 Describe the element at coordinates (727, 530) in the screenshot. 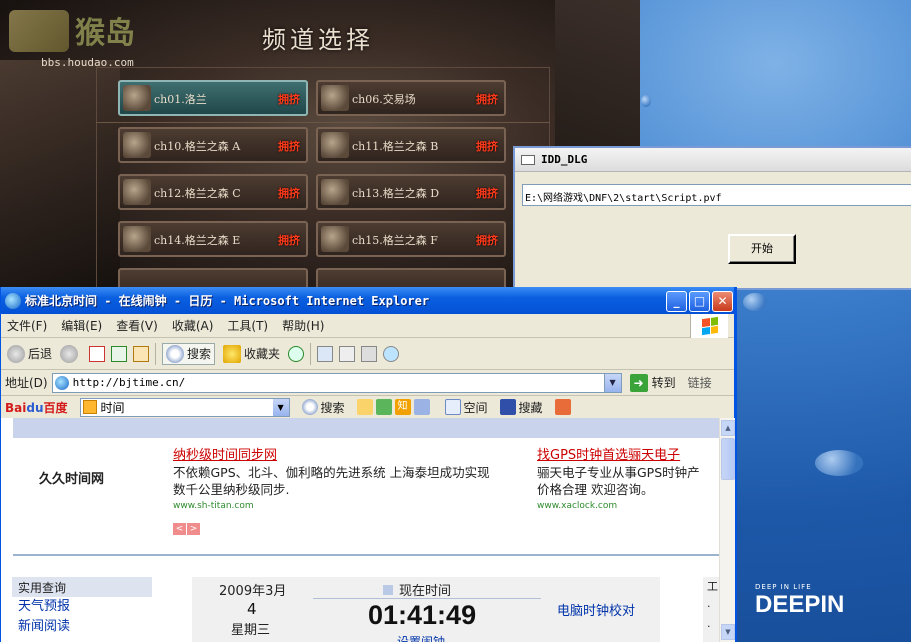

I see `vertical-scrollbar: ▲ ▼` at that location.